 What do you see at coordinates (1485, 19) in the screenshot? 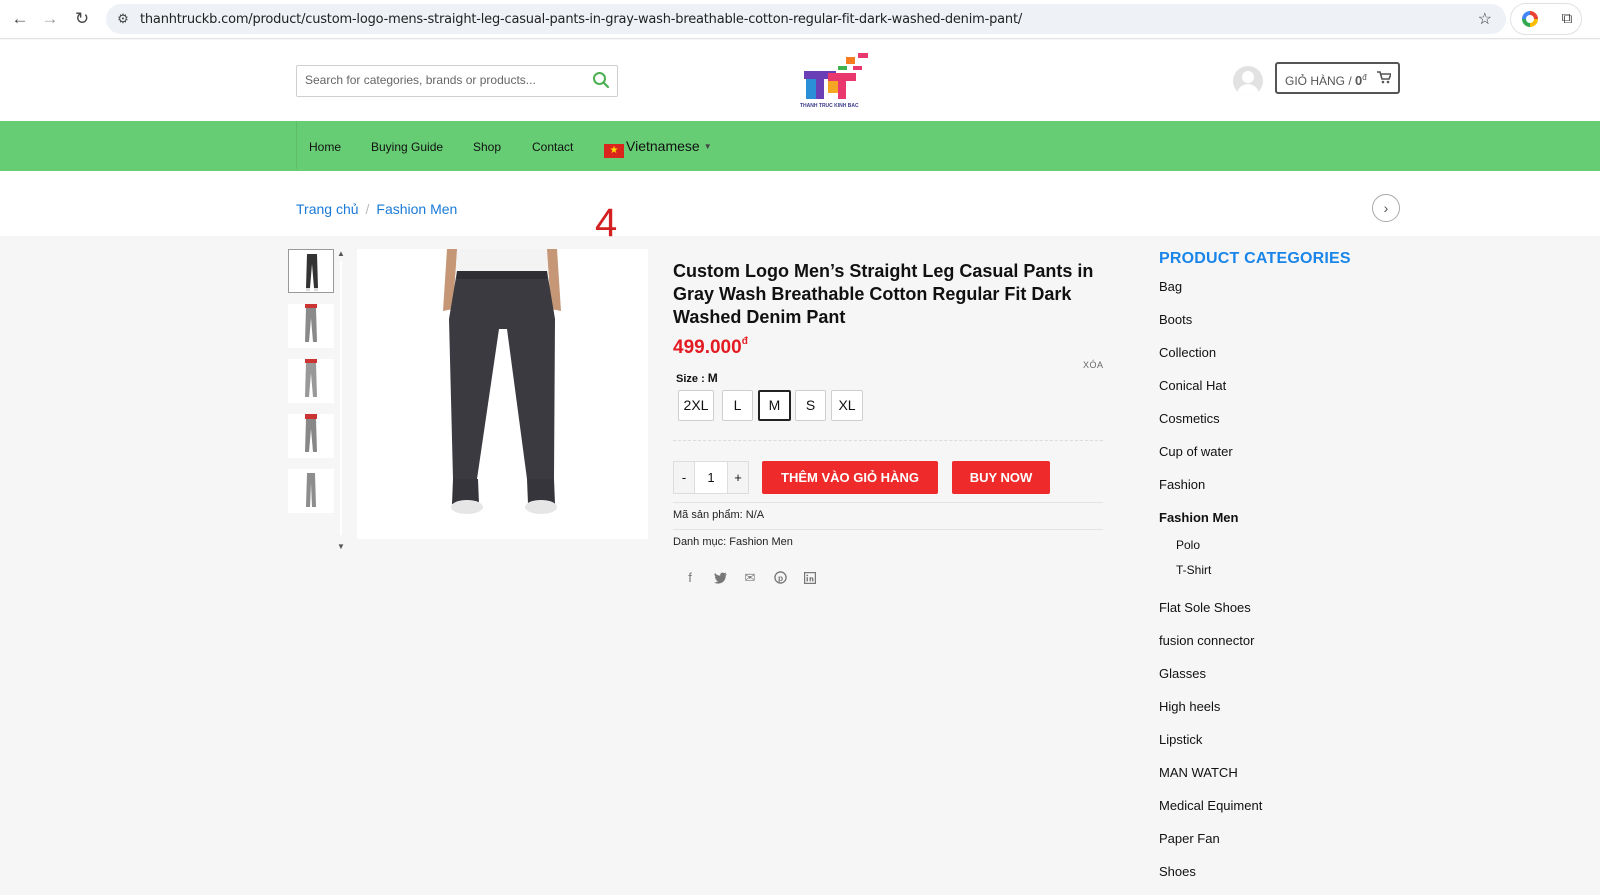
I see `bookmark-star-icon: ☆` at bounding box center [1485, 19].